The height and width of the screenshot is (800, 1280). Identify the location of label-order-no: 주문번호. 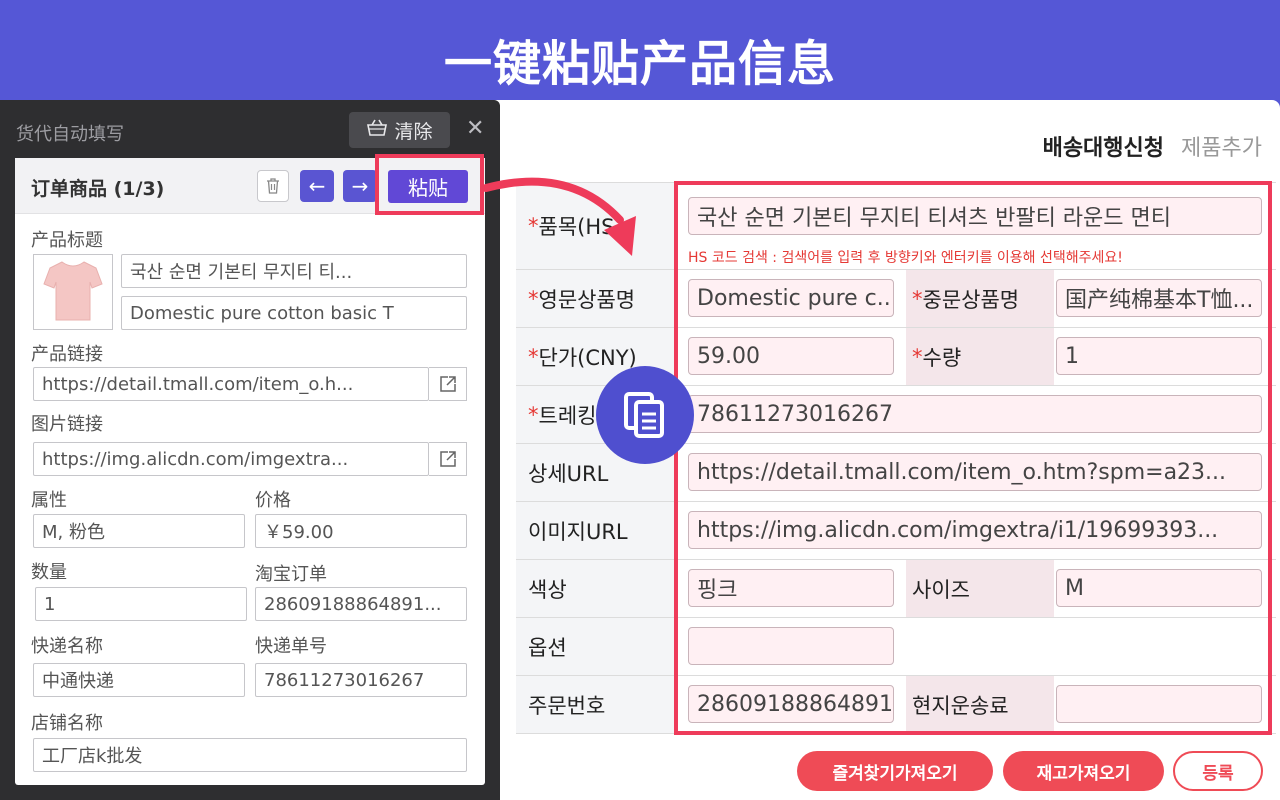
(595, 704).